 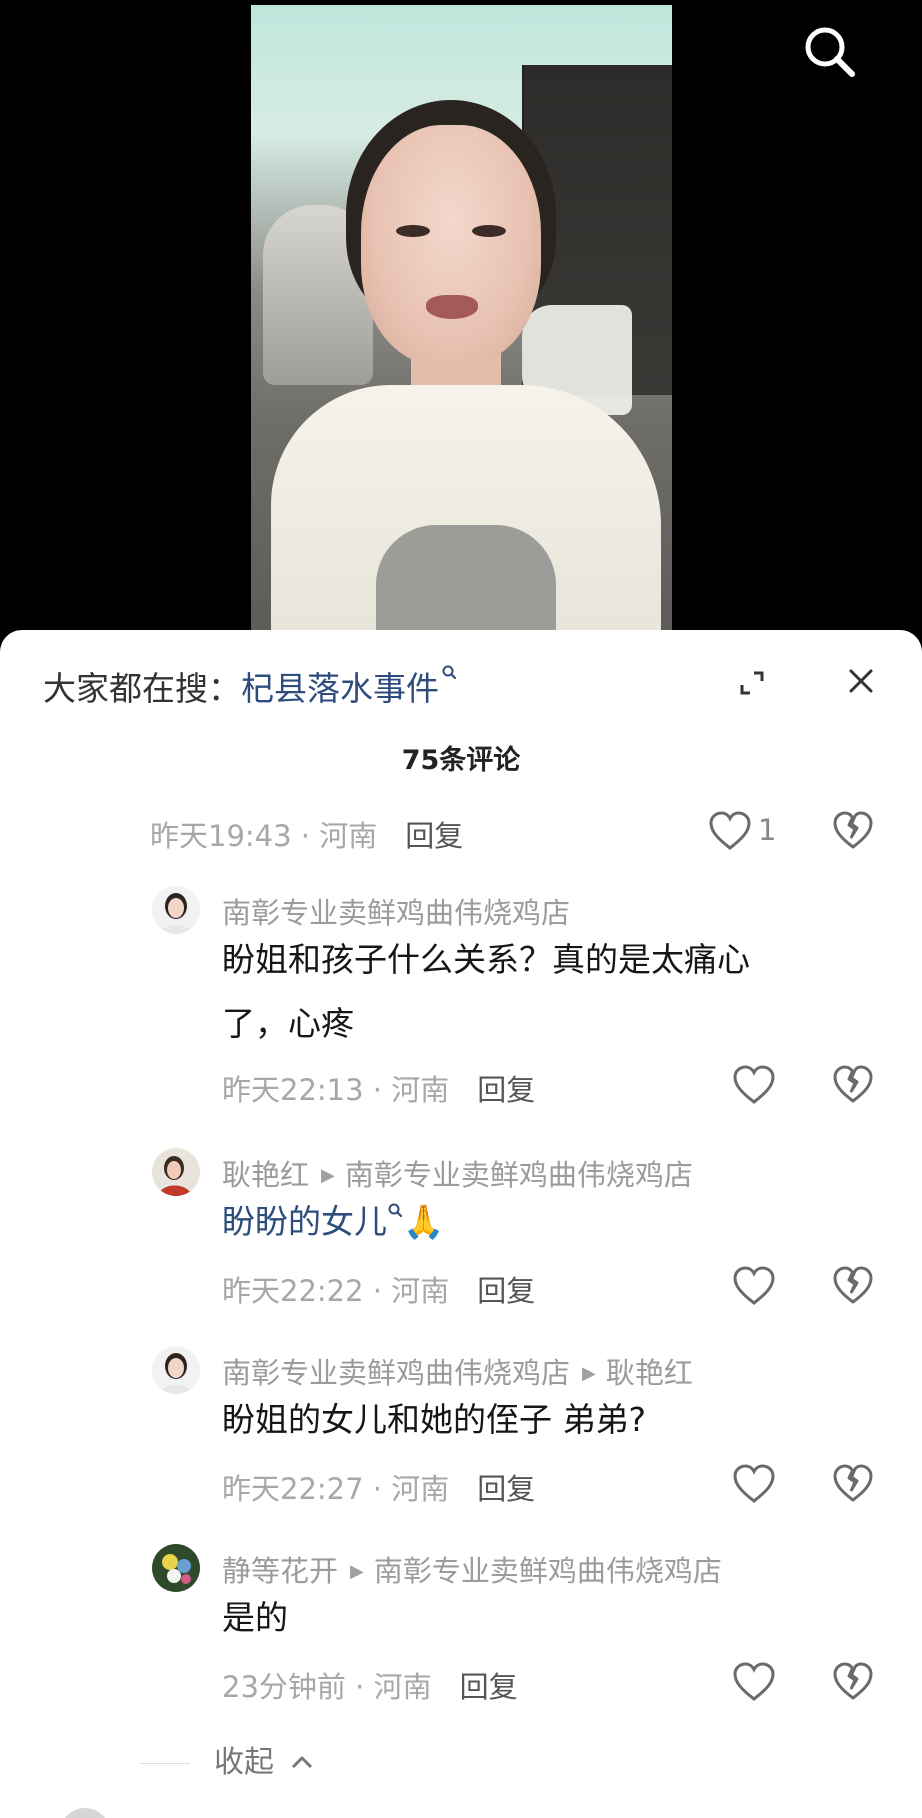 I want to click on search-button, so click(x=830, y=52).